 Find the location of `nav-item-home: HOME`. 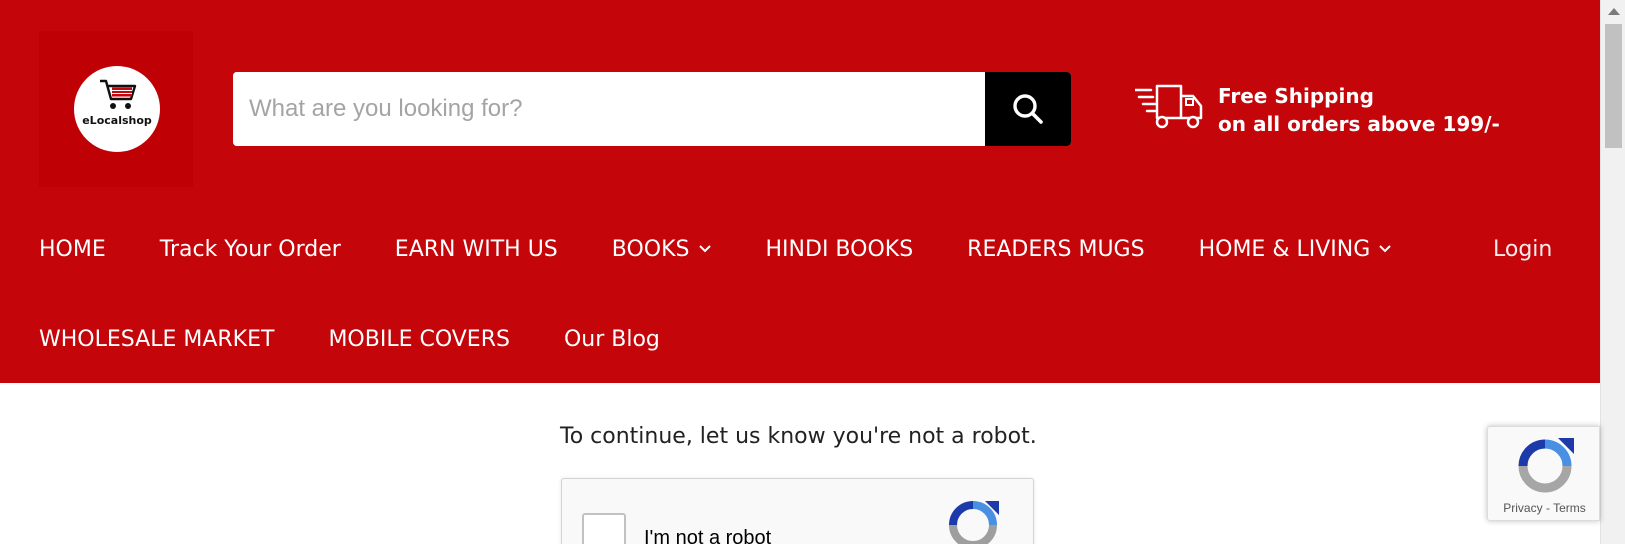

nav-item-home: HOME is located at coordinates (72, 249).